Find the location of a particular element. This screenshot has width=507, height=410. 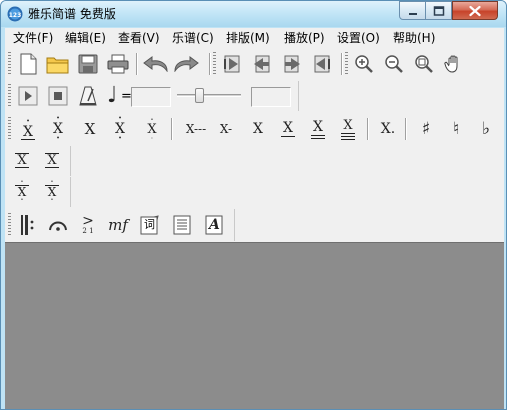

hand-pan-button is located at coordinates (454, 64).